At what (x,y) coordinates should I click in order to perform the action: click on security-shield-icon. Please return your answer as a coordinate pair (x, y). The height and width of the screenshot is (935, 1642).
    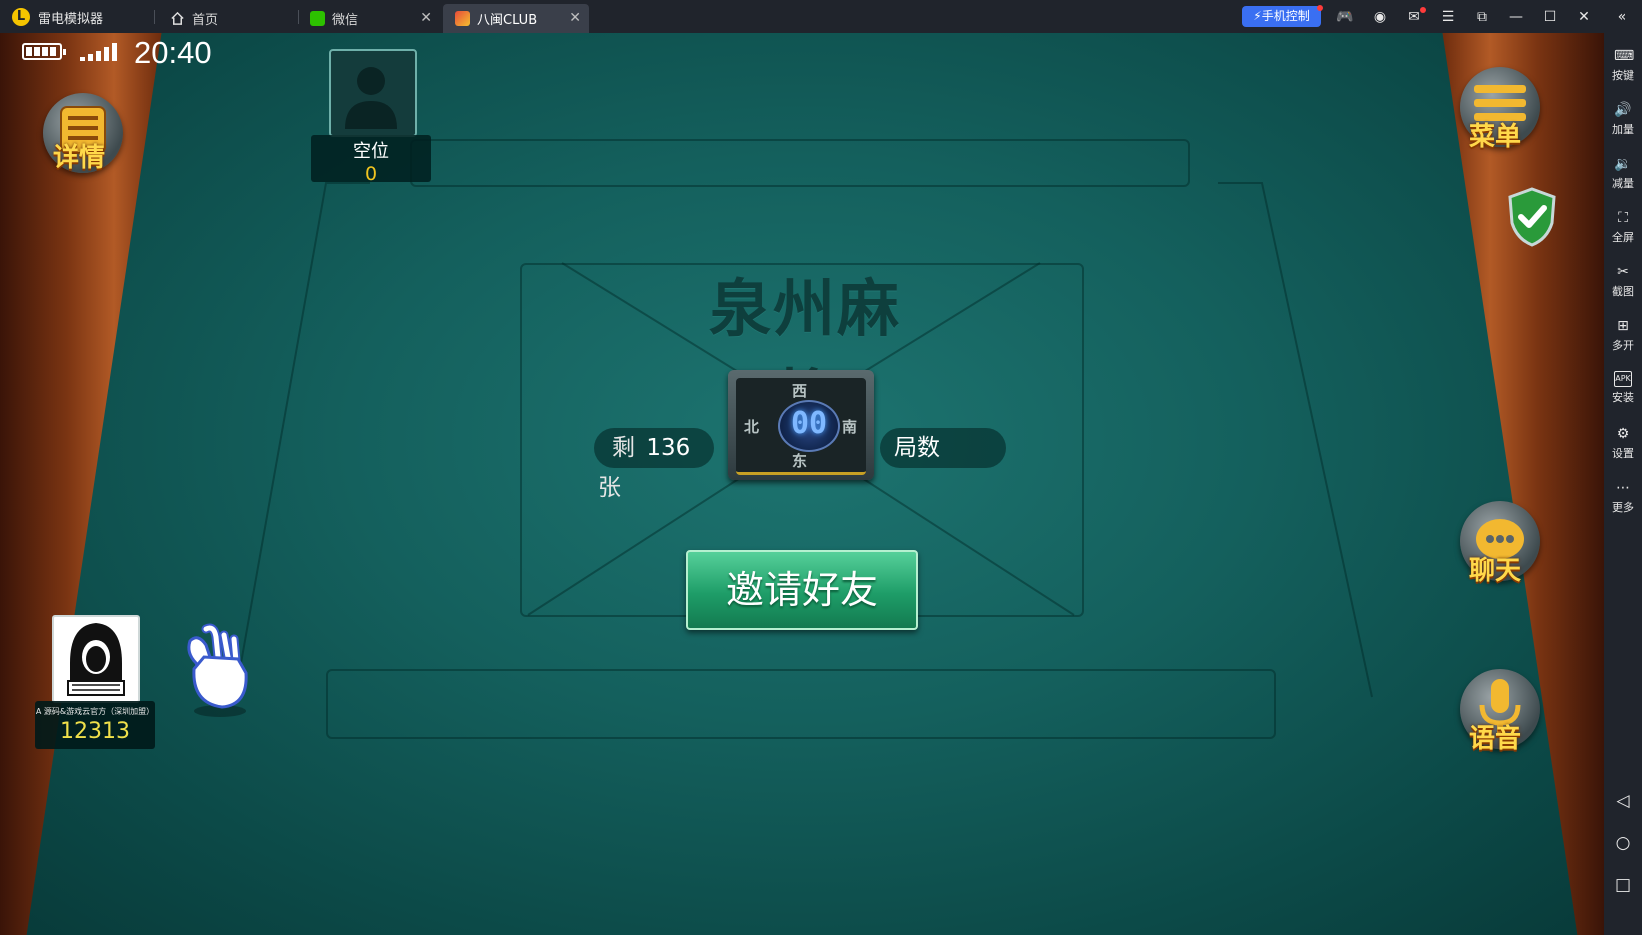
    Looking at the image, I should click on (1532, 217).